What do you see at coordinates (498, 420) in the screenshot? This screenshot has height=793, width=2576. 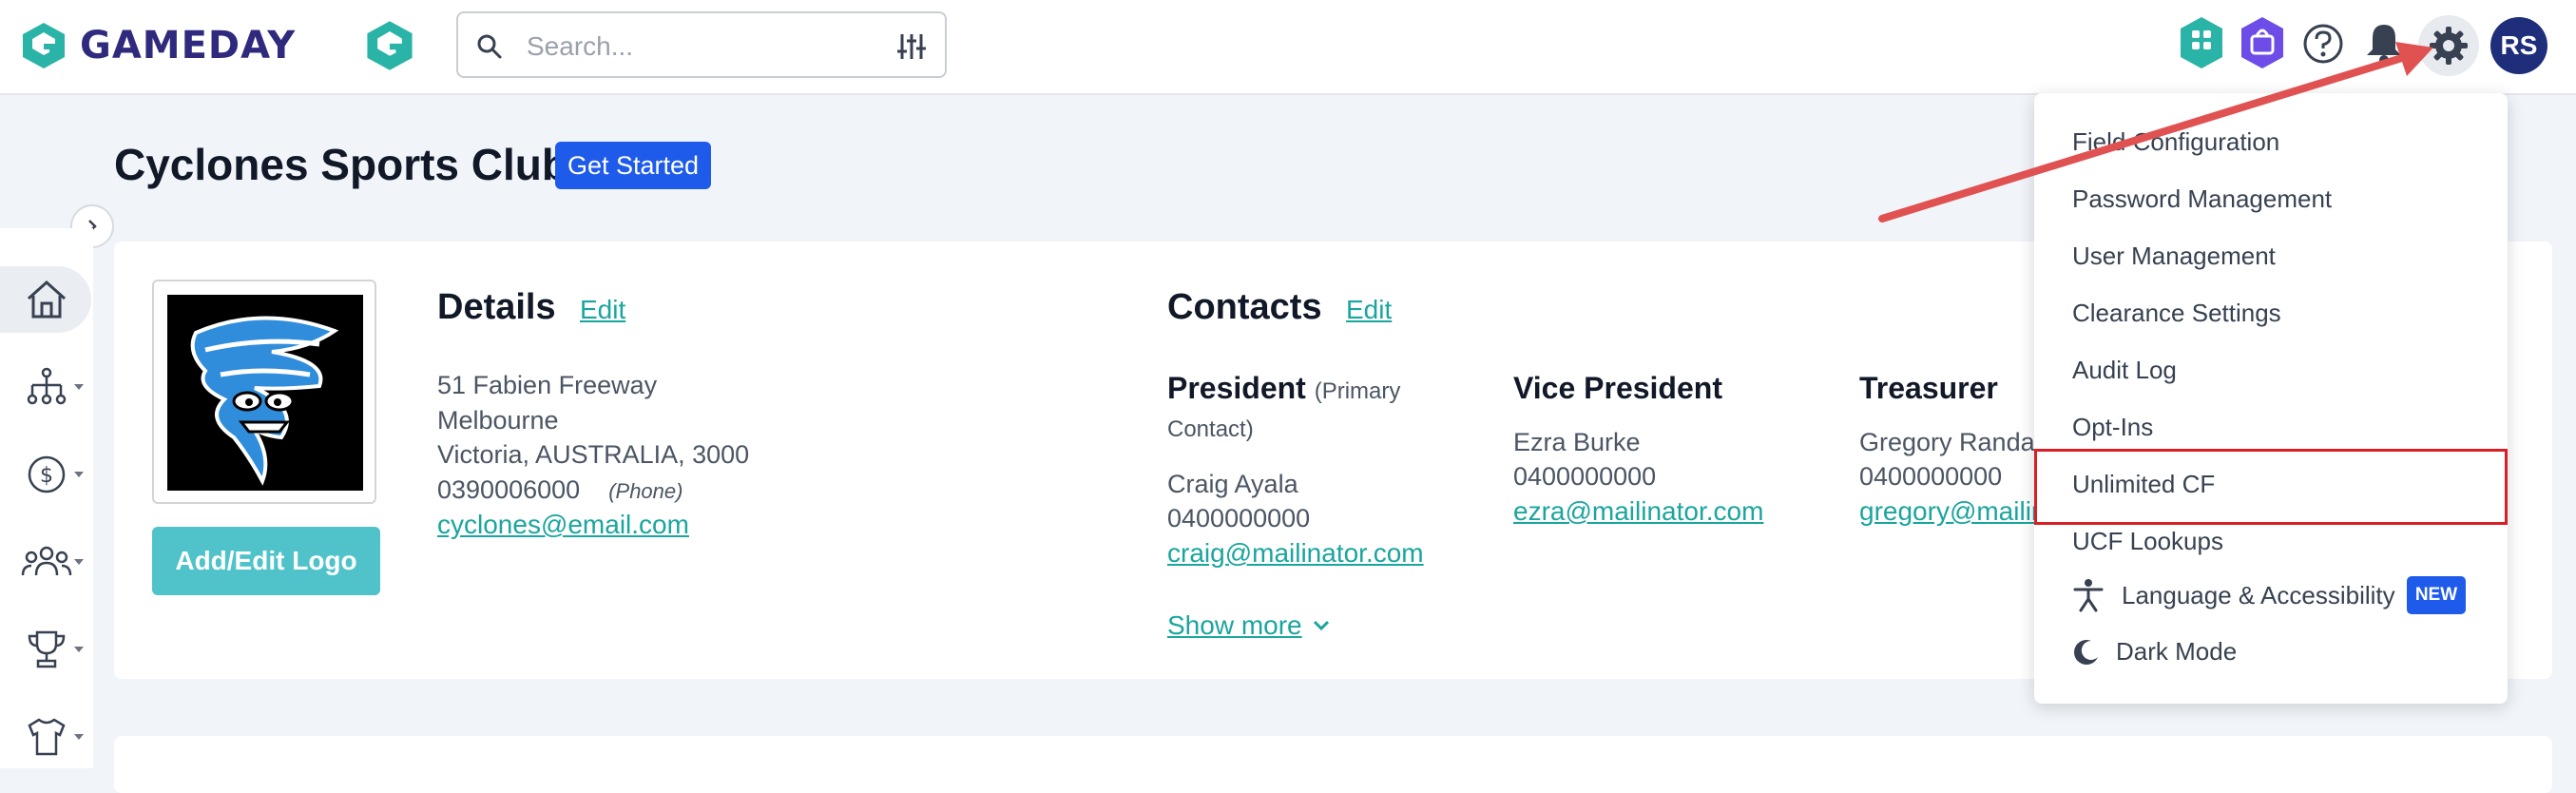 I see `address-line-2: Melbourne` at bounding box center [498, 420].